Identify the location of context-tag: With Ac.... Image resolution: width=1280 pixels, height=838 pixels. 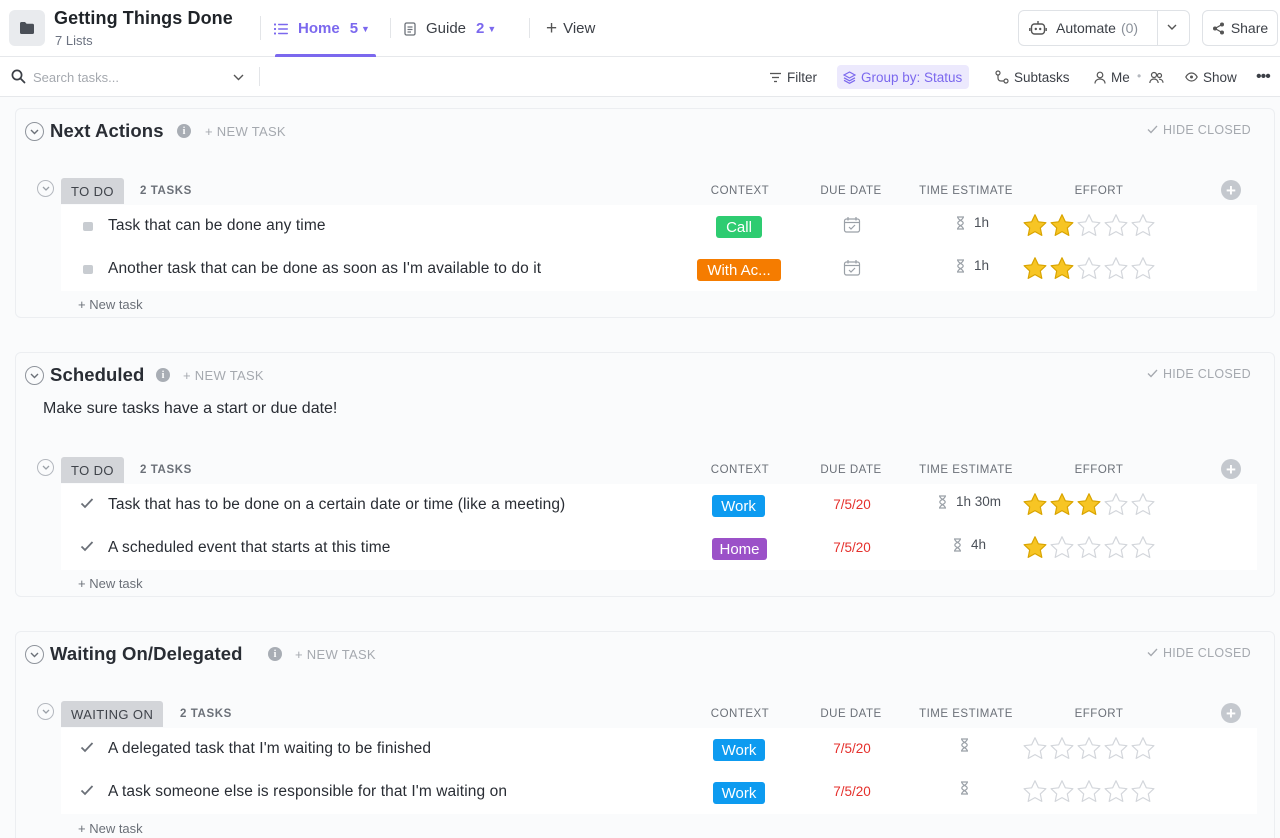
(739, 270).